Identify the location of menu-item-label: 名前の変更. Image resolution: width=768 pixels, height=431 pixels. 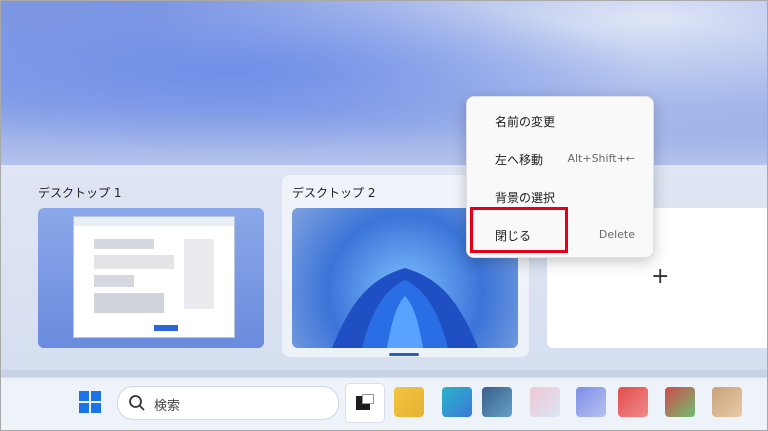
(525, 122).